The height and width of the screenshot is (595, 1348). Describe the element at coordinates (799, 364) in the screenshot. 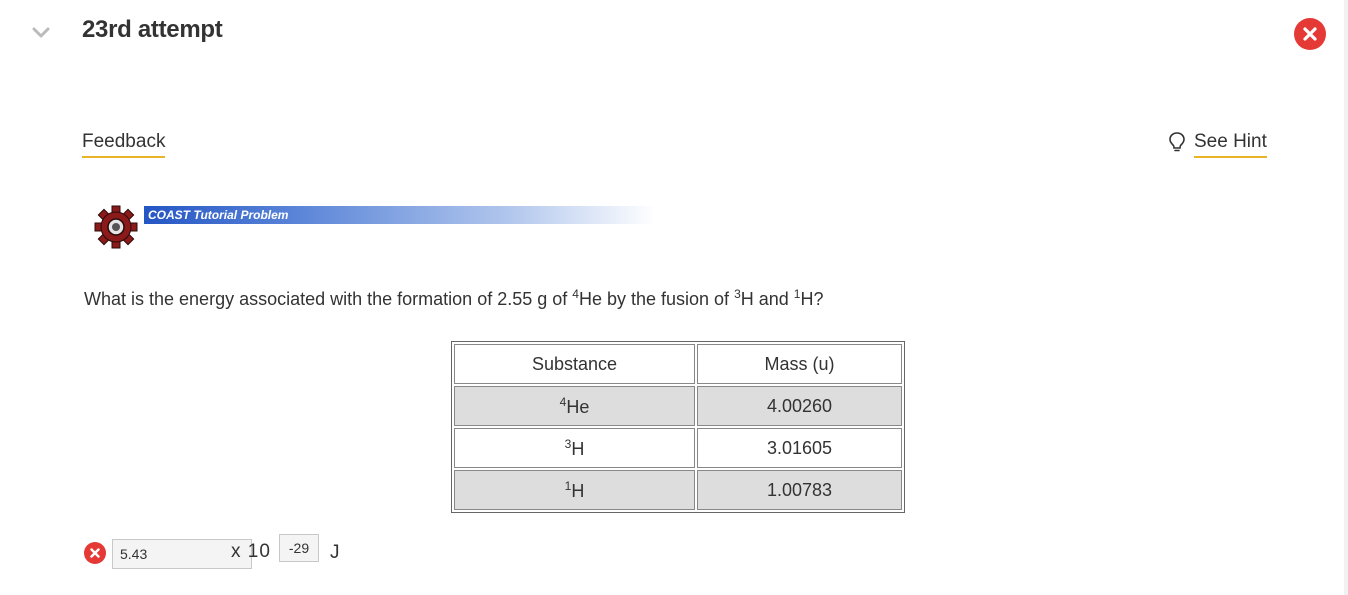

I see `column-header-mass: Mass (u)` at that location.